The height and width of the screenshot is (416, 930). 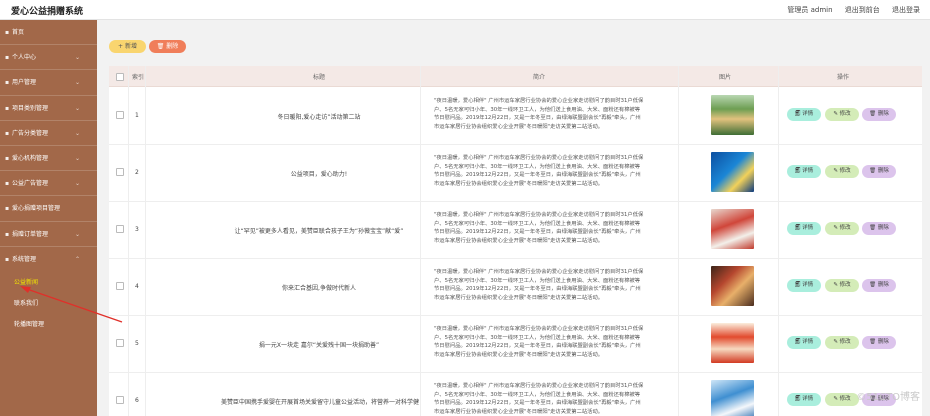 What do you see at coordinates (30, 133) in the screenshot?
I see `sidebar-item-label: 广告分类管理` at bounding box center [30, 133].